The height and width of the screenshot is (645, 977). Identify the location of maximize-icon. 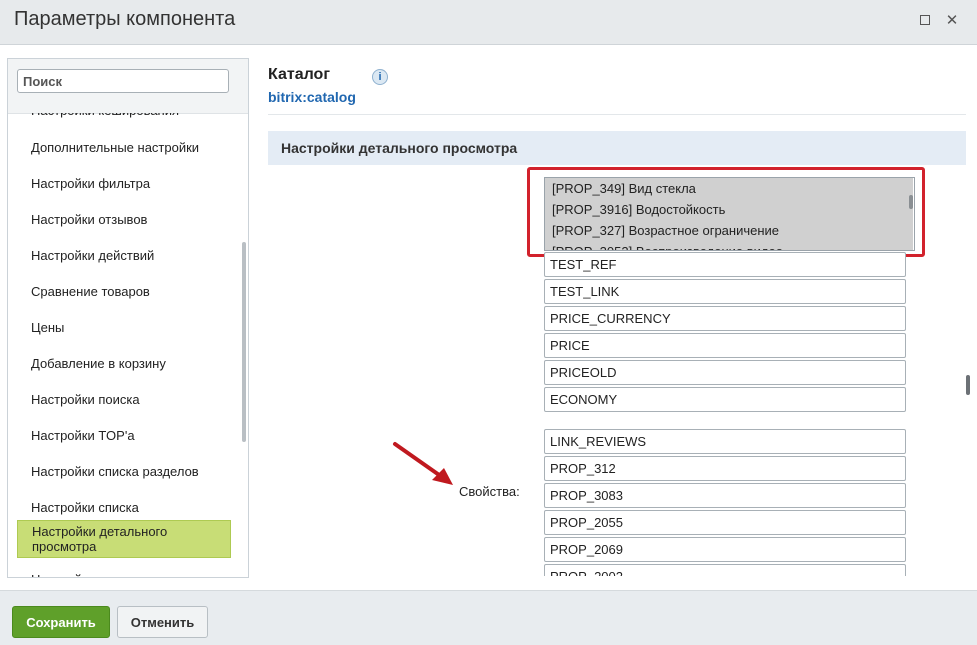
(925, 20).